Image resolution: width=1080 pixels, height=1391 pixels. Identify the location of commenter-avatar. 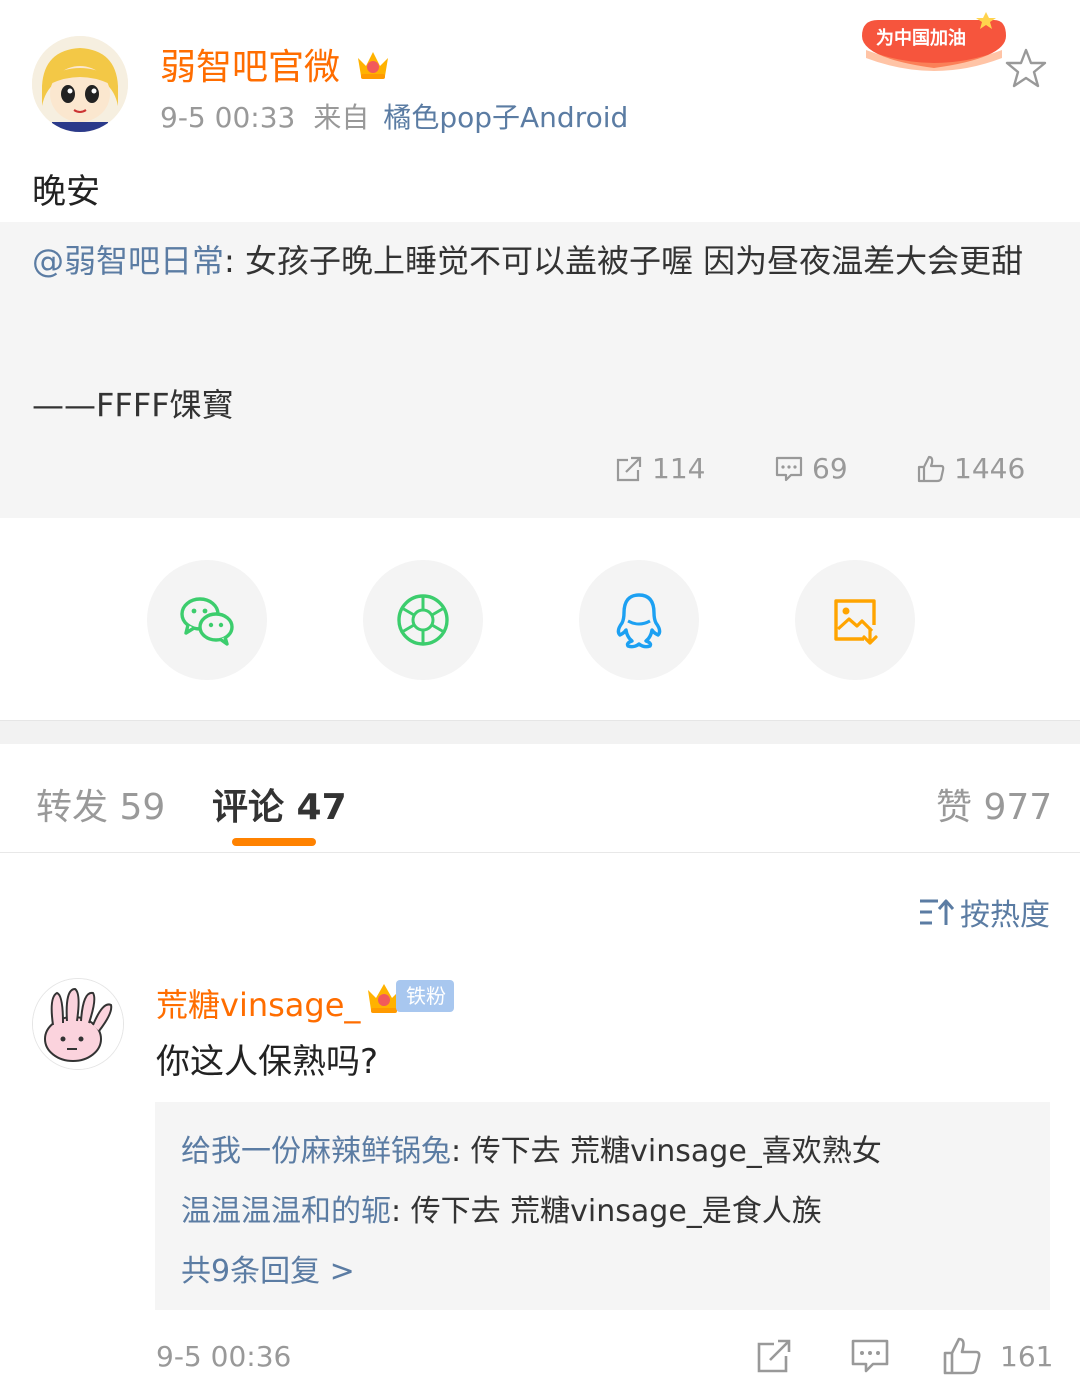
(78, 1024).